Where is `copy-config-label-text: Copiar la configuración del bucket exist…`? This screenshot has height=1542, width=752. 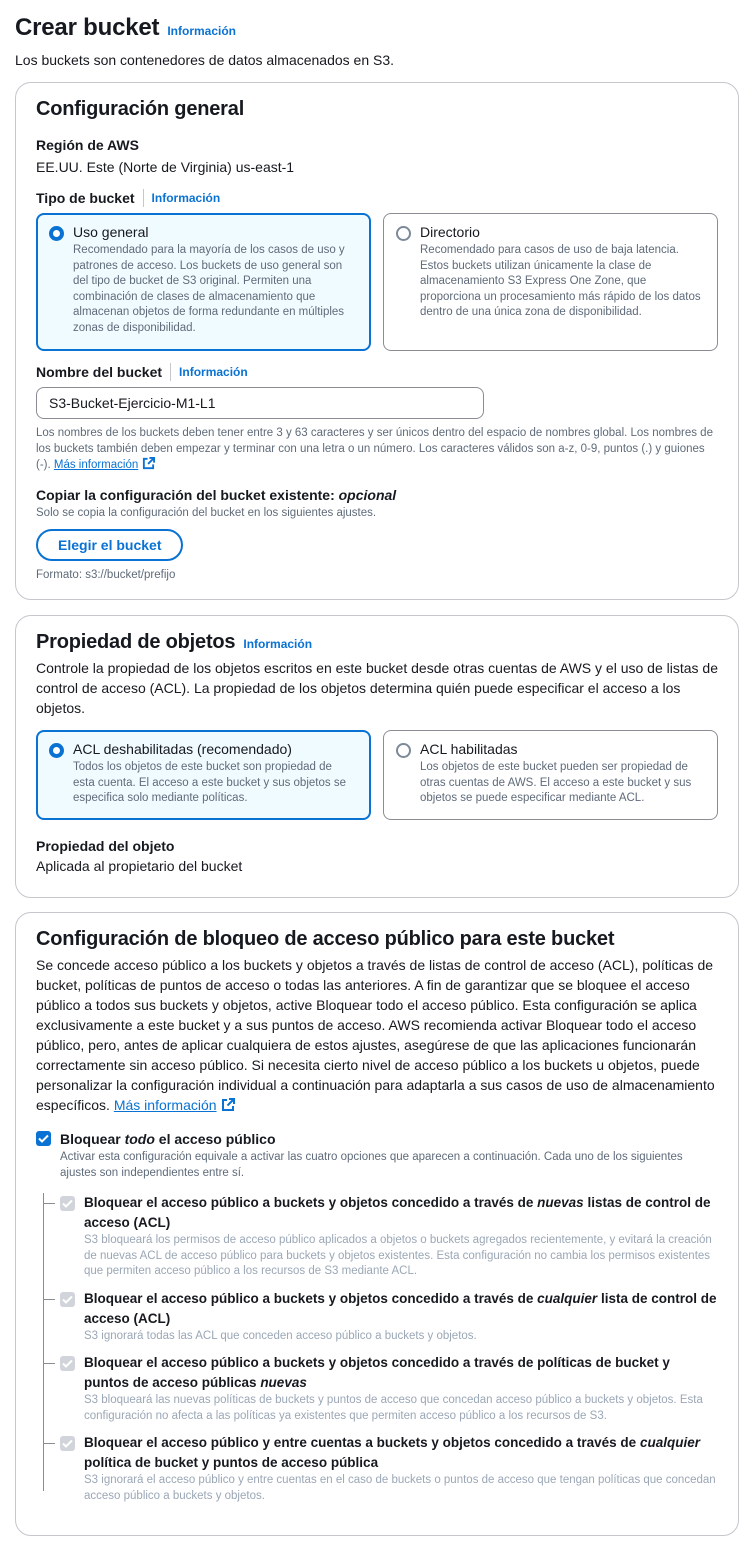
copy-config-label-text: Copiar la configuración del bucket exist… is located at coordinates (185, 495).